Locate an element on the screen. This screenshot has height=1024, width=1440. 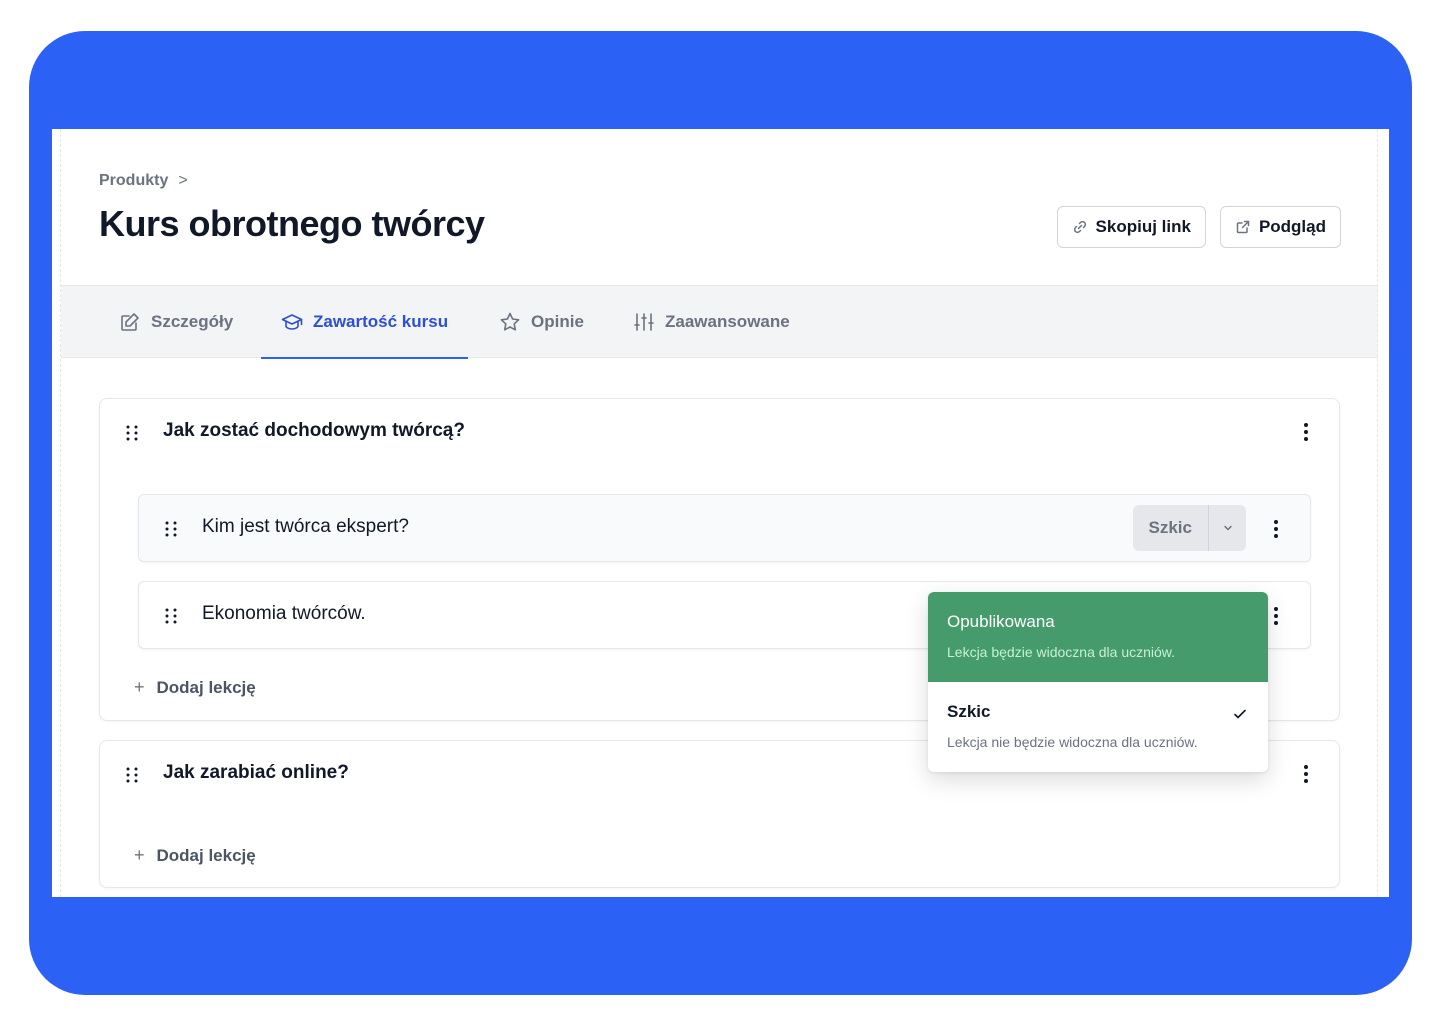
copy-link-label: Skopiuj link is located at coordinates (1143, 226).